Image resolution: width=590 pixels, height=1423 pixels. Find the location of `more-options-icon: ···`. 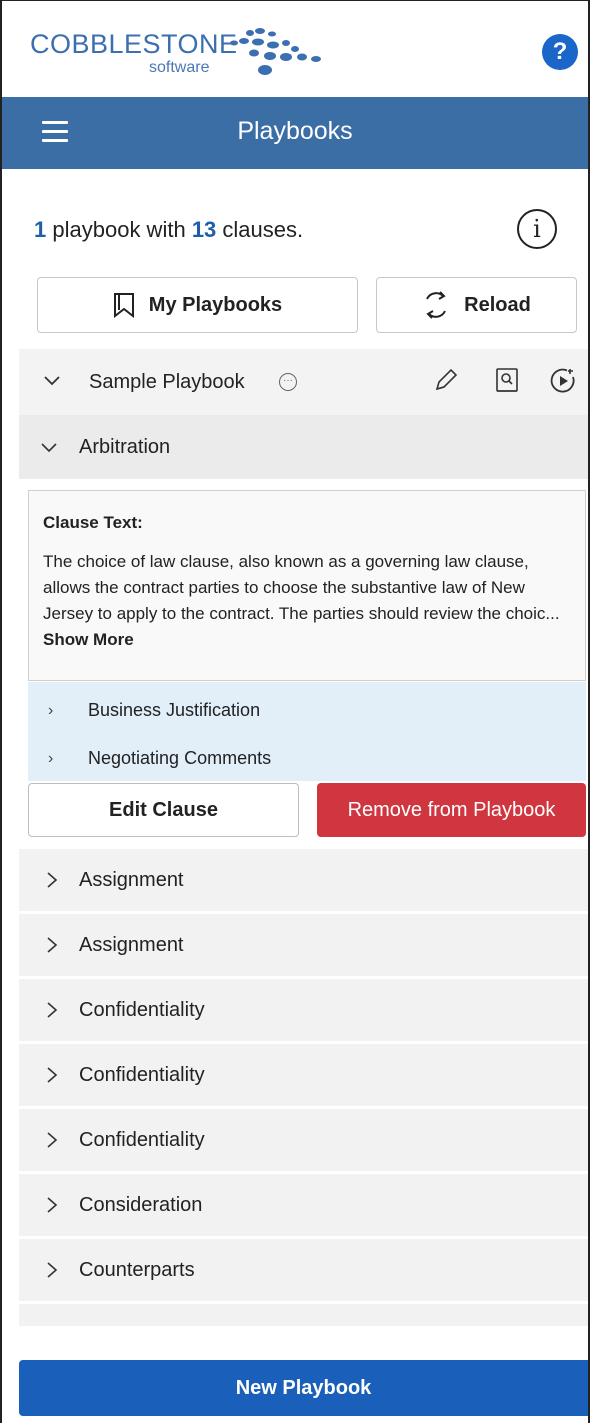

more-options-icon: ··· is located at coordinates (288, 382).